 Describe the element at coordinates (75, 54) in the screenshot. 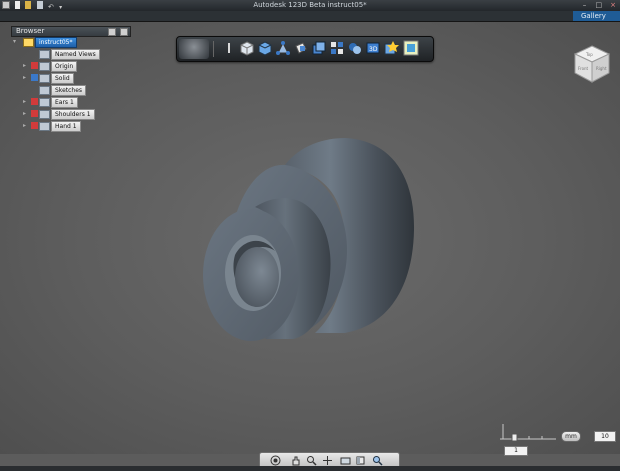

I see `tree-node-label: Named Views` at that location.